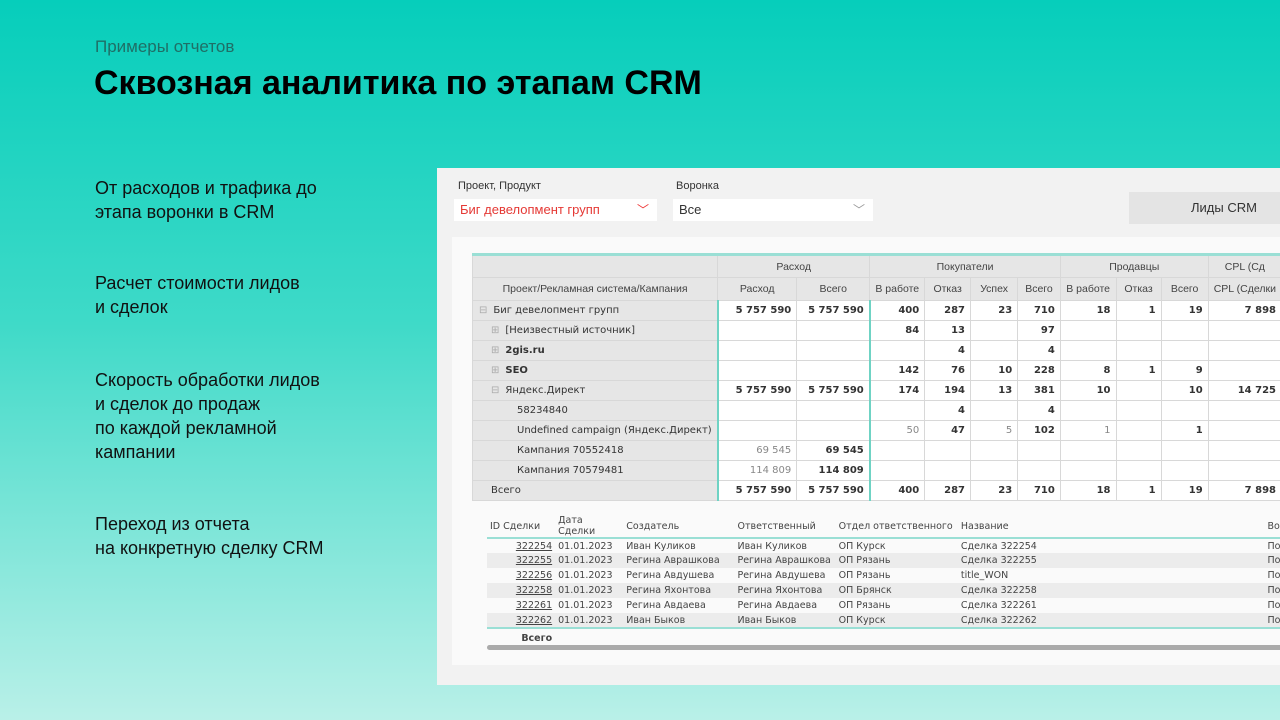 This screenshot has height=720, width=1280. What do you see at coordinates (165, 46) in the screenshot?
I see `subtitle: Примеры отчетов` at bounding box center [165, 46].